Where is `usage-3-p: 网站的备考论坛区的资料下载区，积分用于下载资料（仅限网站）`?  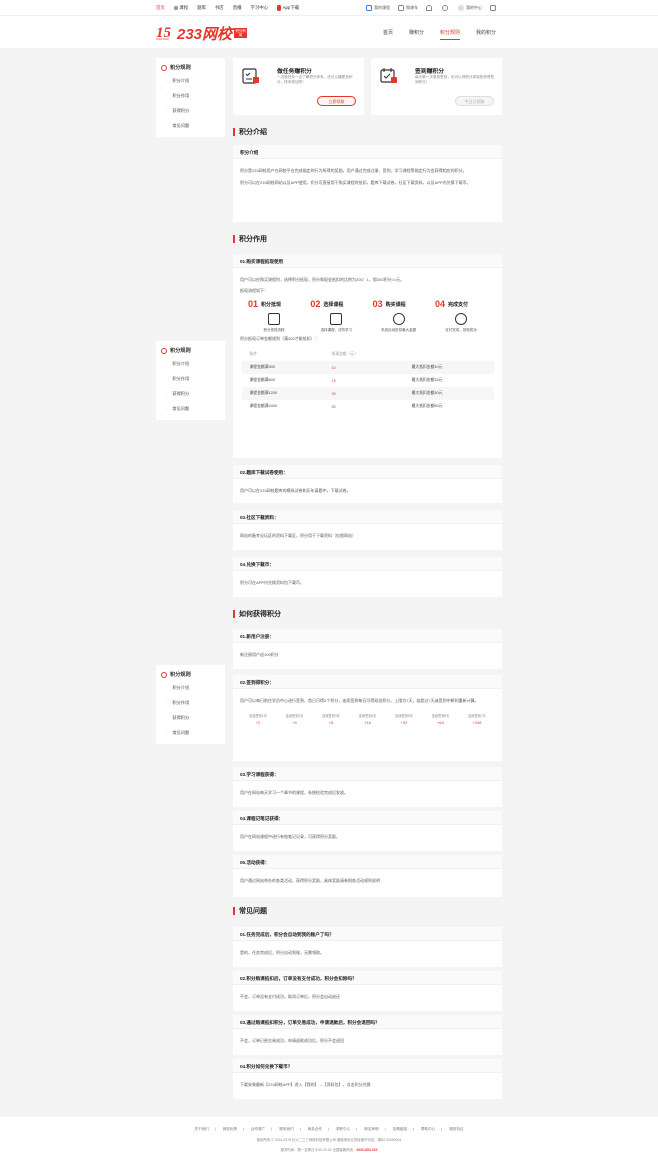
usage-3-p: 网站的备考论坛区的资料下载区，积分用于下载资料（仅限网站） is located at coordinates (298, 535).